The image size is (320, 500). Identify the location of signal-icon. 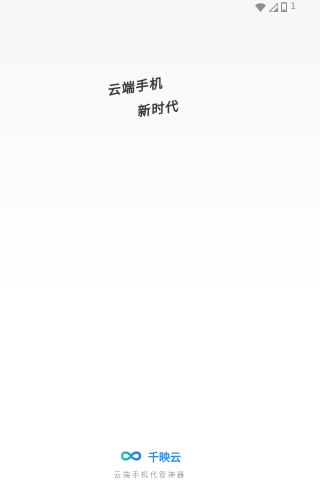
(274, 7).